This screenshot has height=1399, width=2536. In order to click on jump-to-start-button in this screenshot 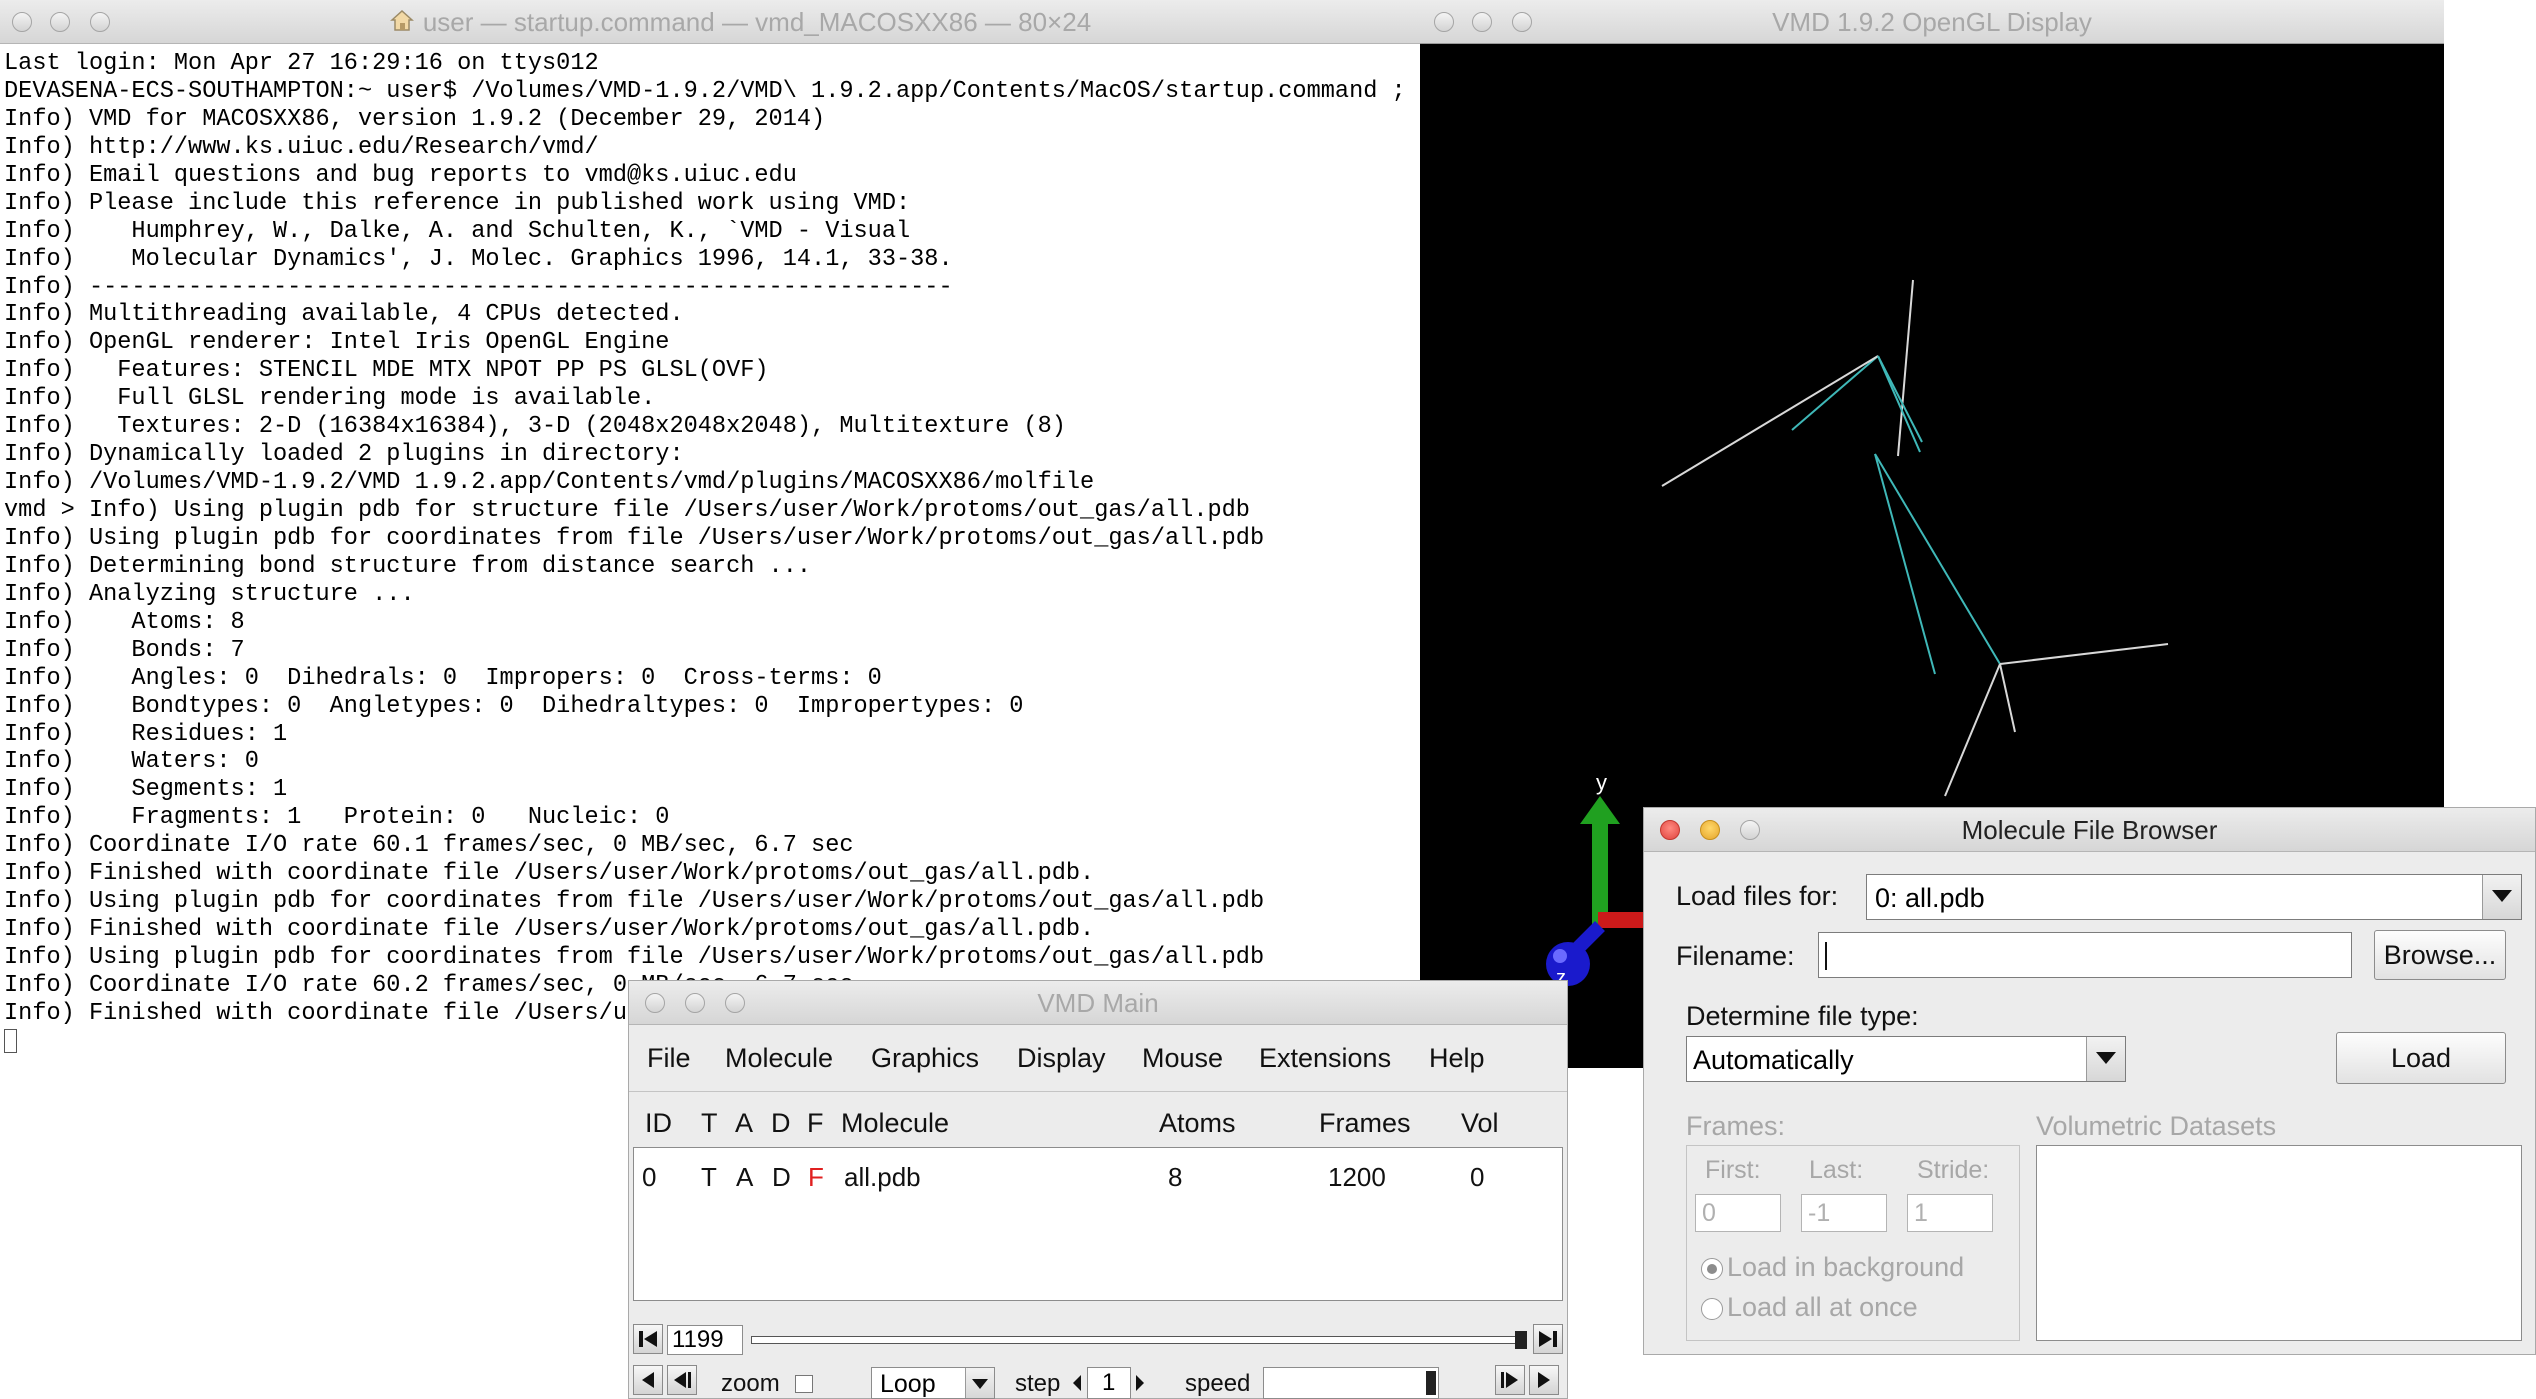, I will do `click(648, 1339)`.